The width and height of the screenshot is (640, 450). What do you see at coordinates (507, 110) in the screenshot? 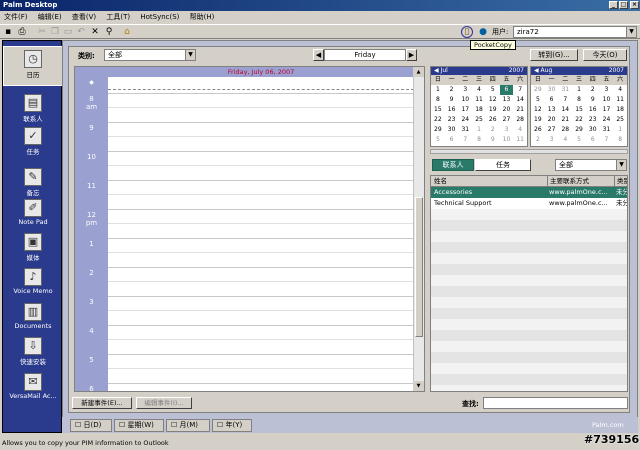
I see `day-cell: 20` at bounding box center [507, 110].